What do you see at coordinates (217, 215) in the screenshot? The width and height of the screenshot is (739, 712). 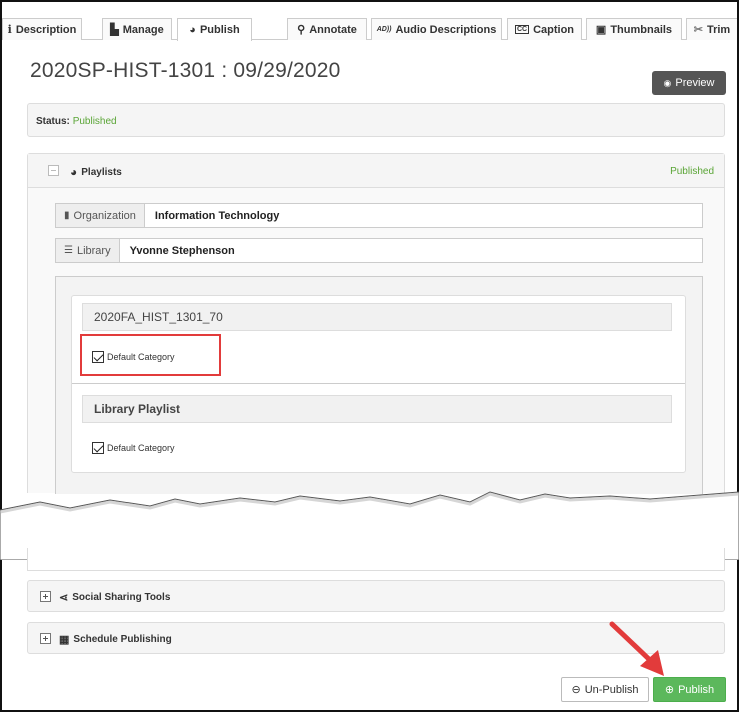 I see `organization-value: Information Technology` at bounding box center [217, 215].